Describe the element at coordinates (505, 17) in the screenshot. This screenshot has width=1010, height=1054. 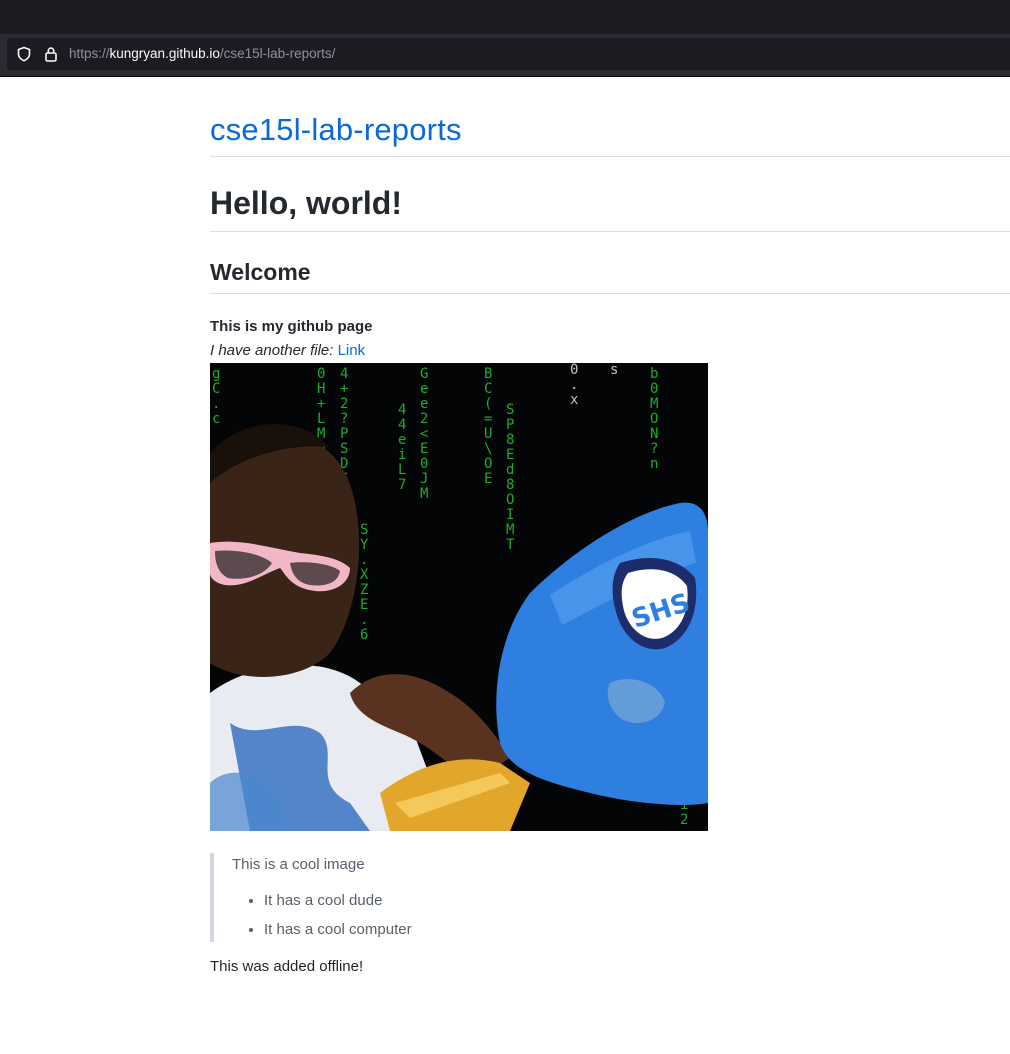
I see `tab-strip` at that location.